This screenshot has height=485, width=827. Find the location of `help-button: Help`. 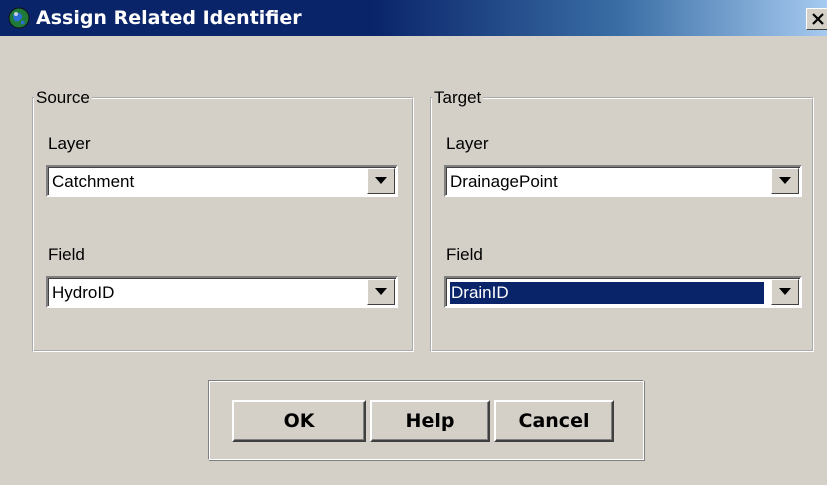

help-button: Help is located at coordinates (430, 421).